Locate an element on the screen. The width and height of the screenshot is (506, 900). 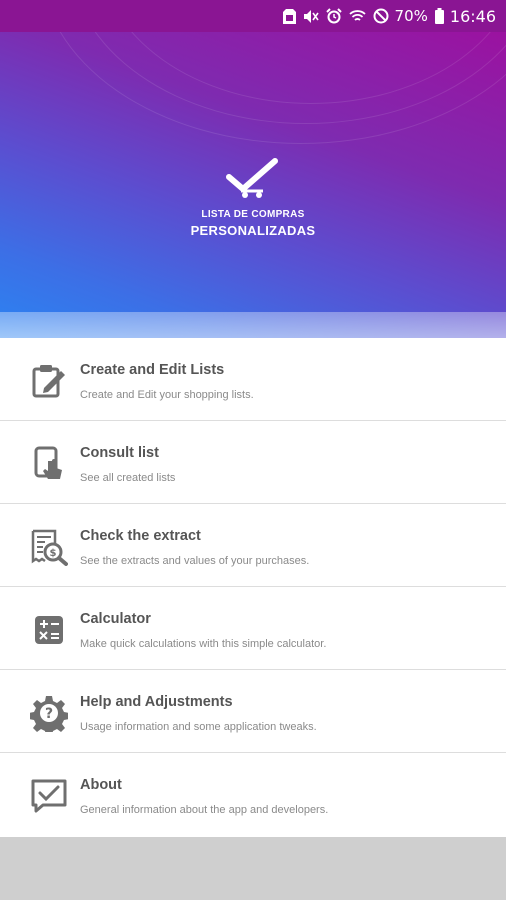
calculator-icon is located at coordinates (49, 630).